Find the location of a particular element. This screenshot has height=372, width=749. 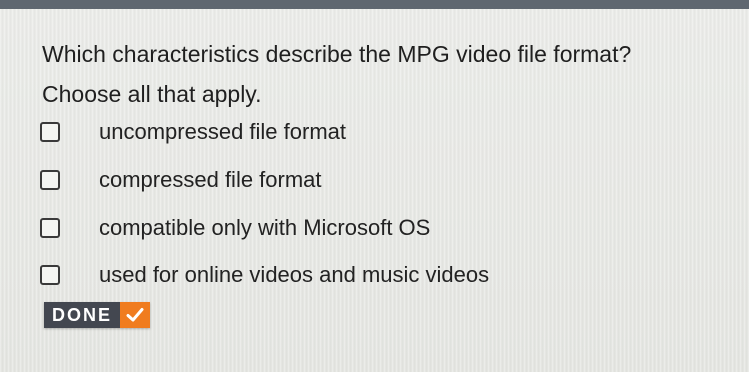

done-button: DONE is located at coordinates (97, 315).